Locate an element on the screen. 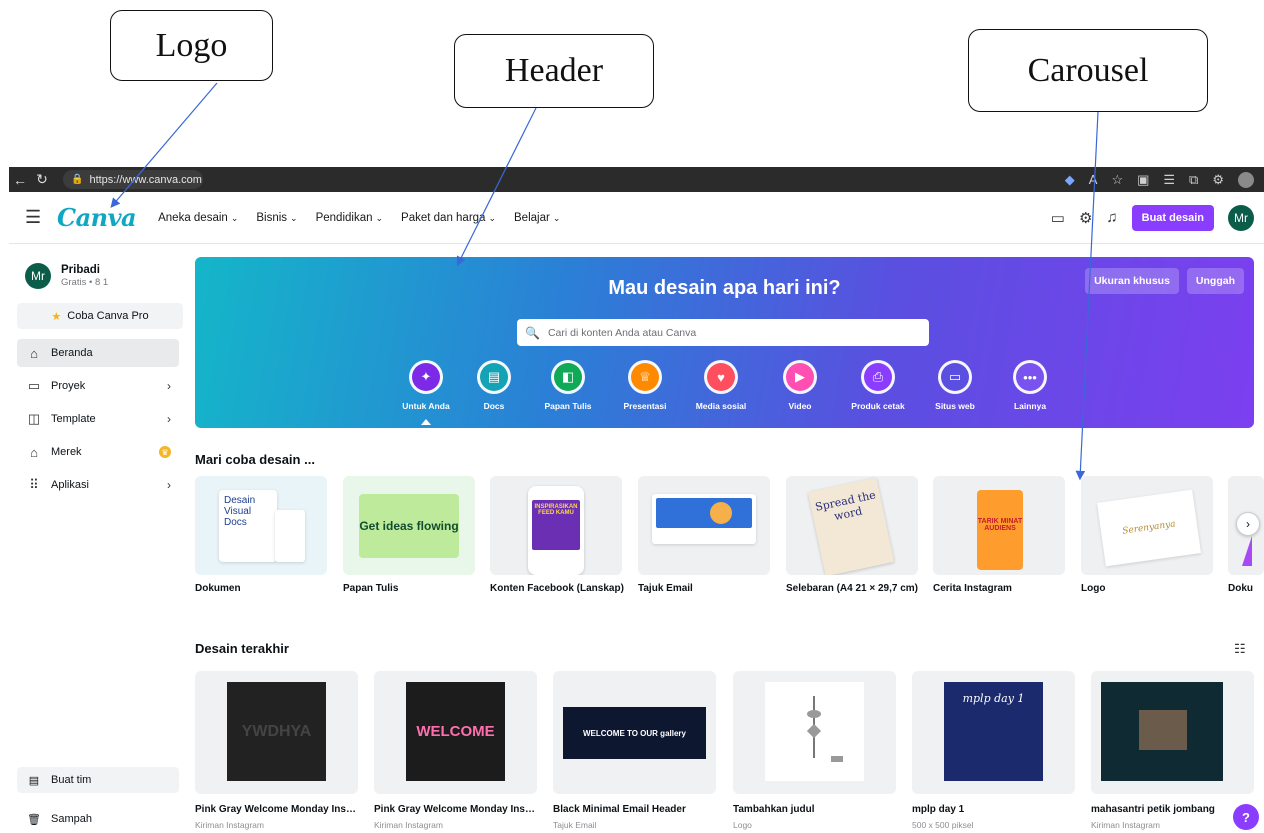  favorites-icon: ☰ is located at coordinates (1169, 180).